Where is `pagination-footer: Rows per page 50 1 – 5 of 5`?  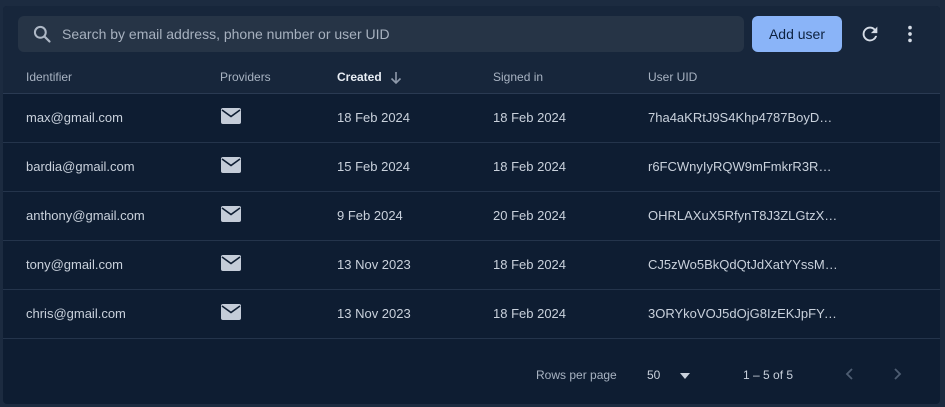 pagination-footer: Rows per page 50 1 – 5 of 5 is located at coordinates (471, 375).